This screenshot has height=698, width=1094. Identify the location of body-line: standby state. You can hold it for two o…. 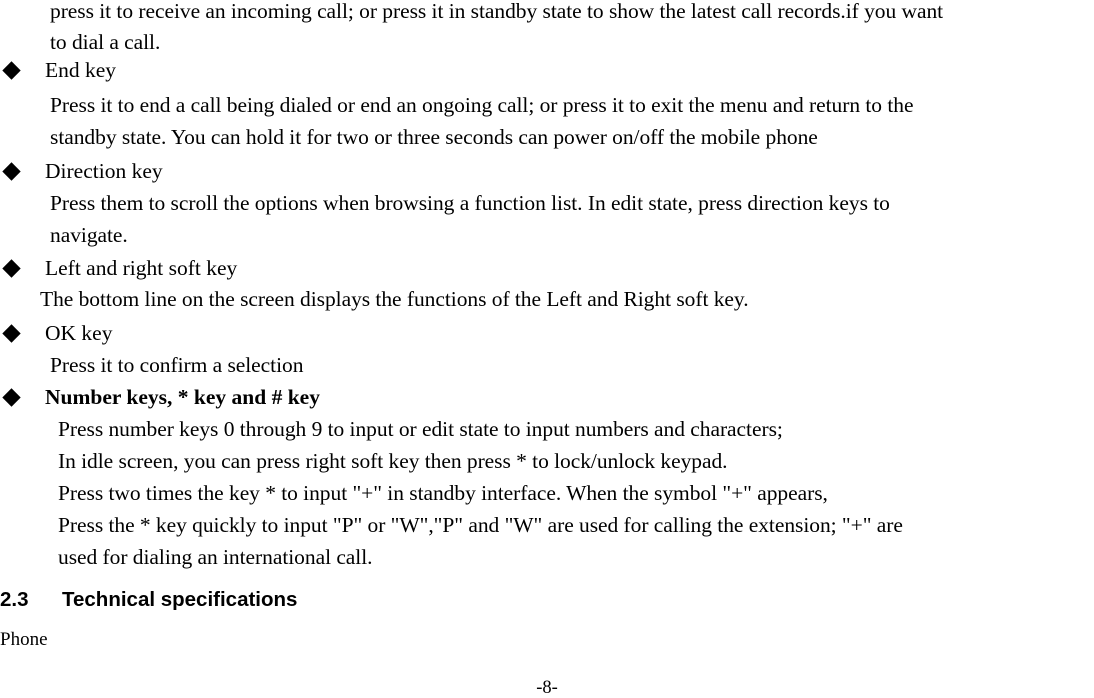
(434, 137).